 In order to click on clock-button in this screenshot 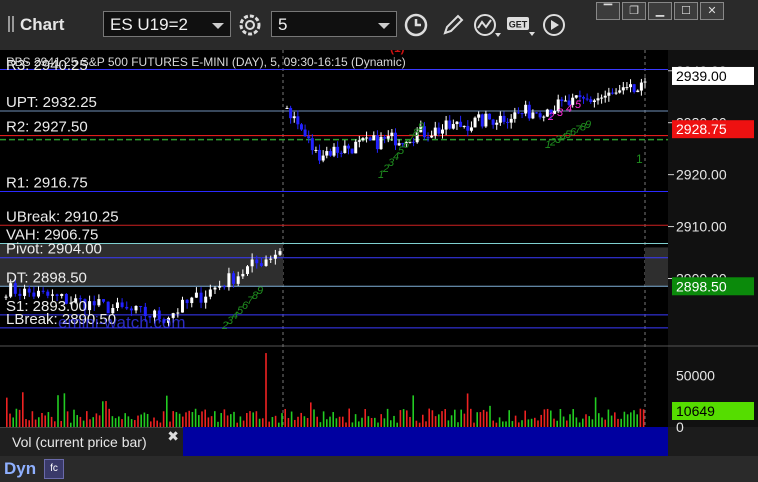, I will do `click(416, 25)`.